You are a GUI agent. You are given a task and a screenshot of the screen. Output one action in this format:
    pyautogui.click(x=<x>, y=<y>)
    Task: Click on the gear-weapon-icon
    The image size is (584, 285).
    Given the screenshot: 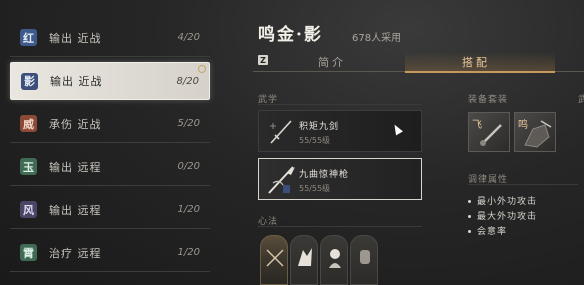 What is the action you would take?
    pyautogui.click(x=491, y=135)
    